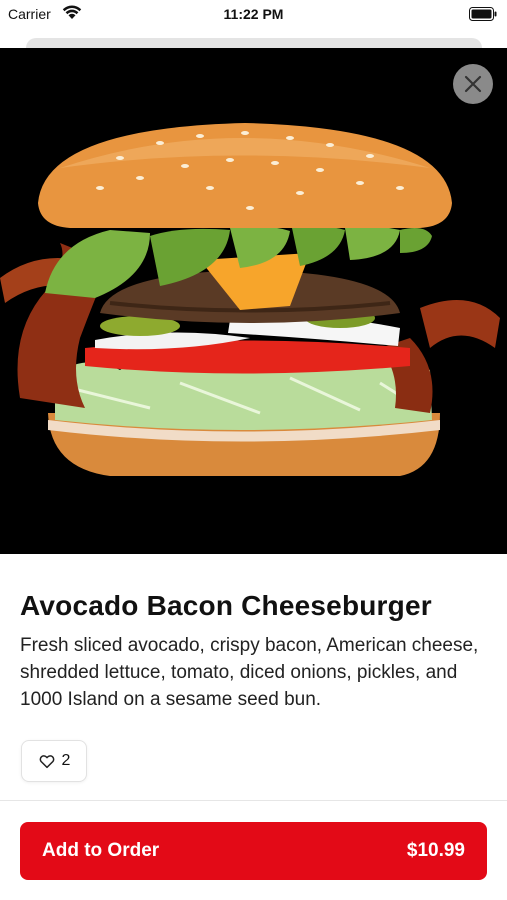 The height and width of the screenshot is (900, 507). What do you see at coordinates (226, 605) in the screenshot?
I see `item-title: Avocado Bacon Cheeseburger` at bounding box center [226, 605].